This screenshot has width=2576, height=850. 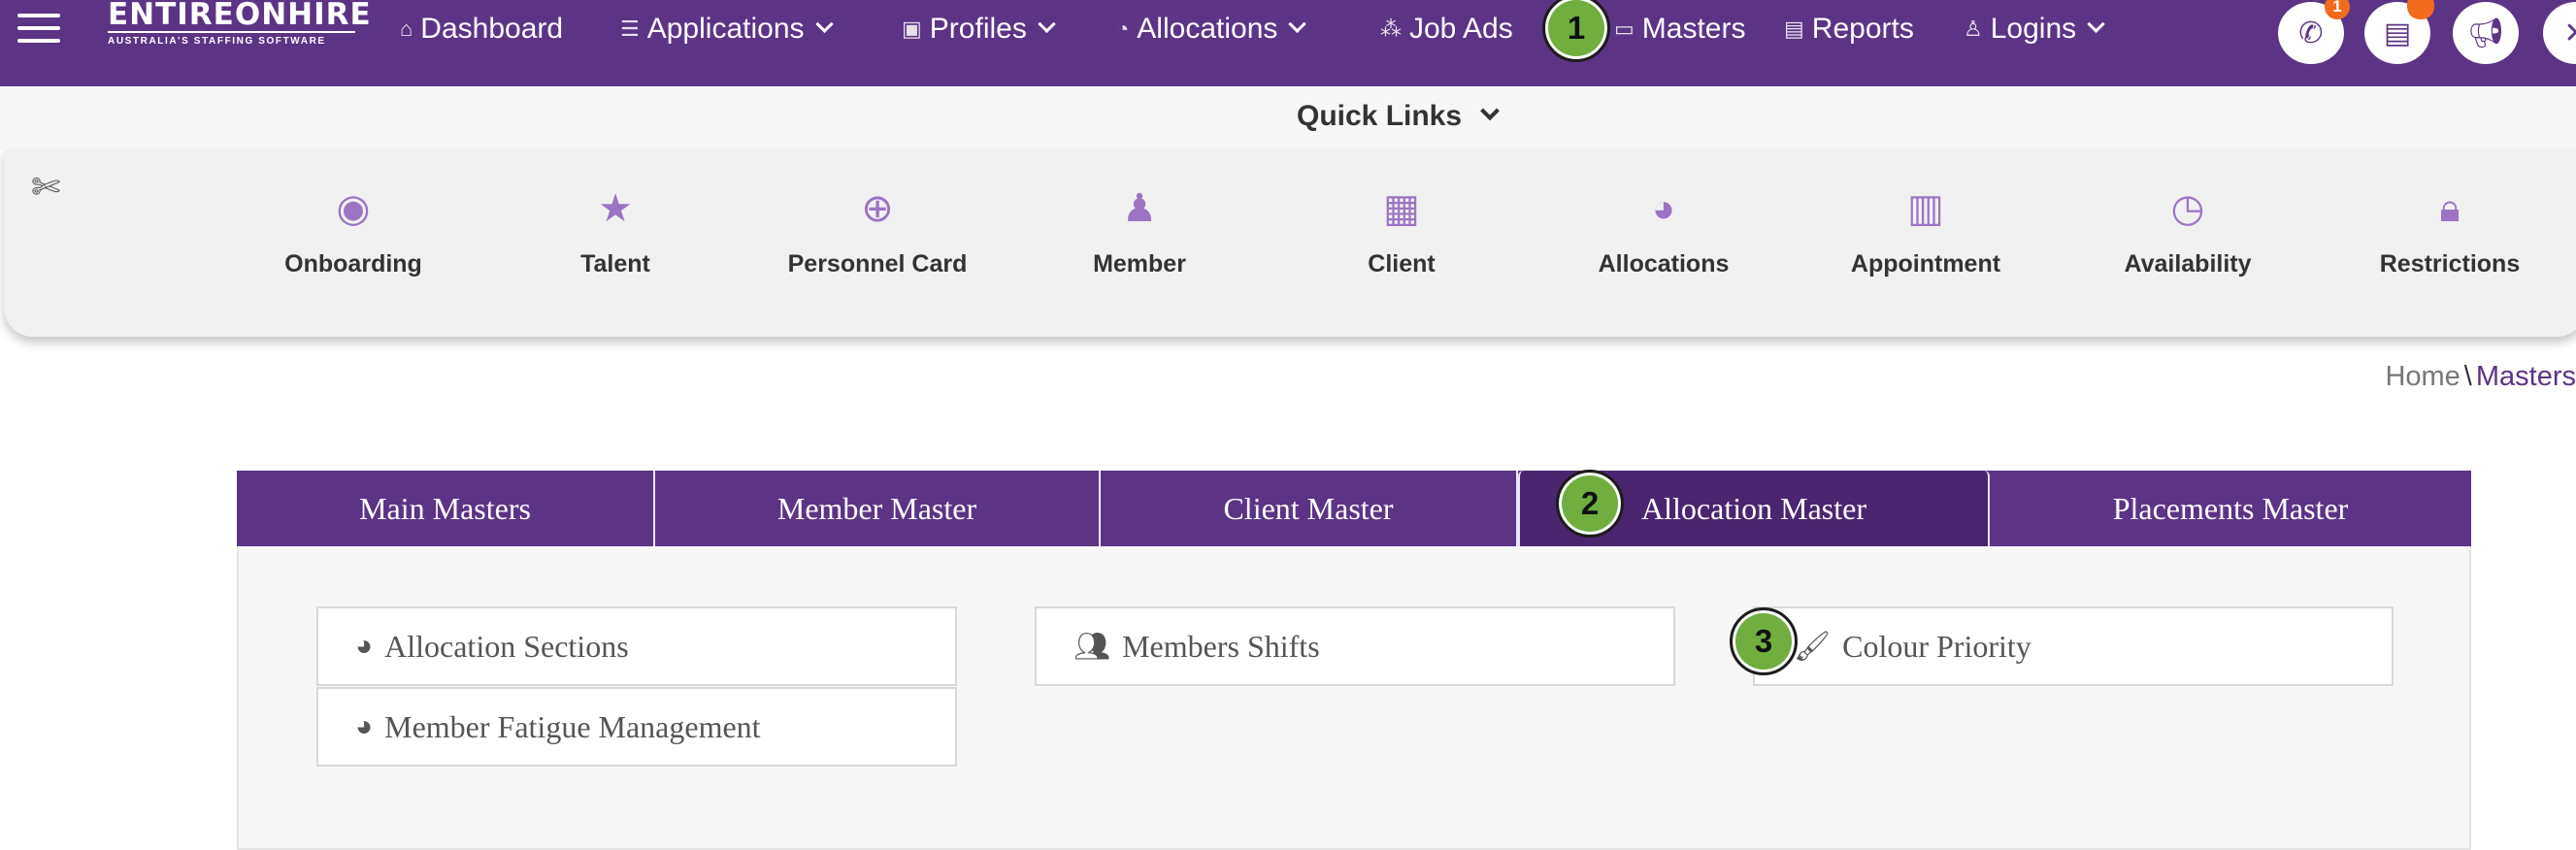 I want to click on home-icon: ⌂, so click(x=406, y=28).